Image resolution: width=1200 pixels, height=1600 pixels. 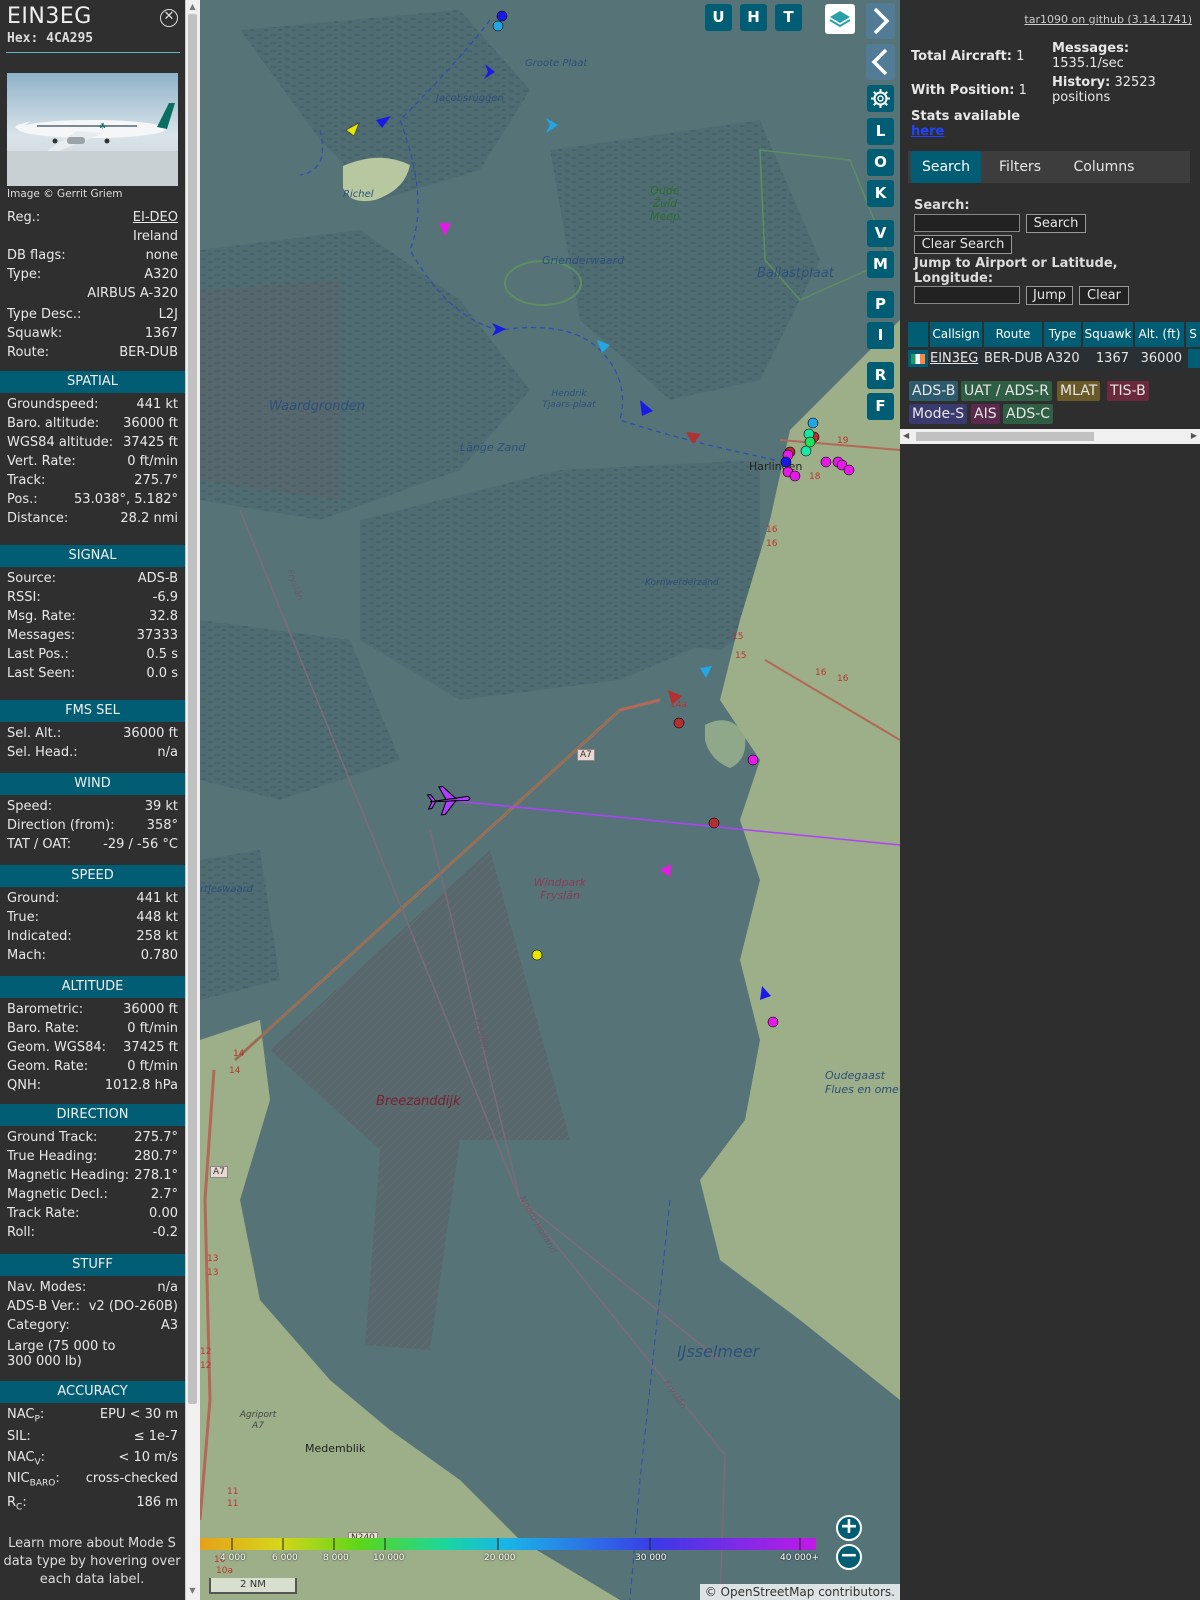 What do you see at coordinates (92, 711) in the screenshot?
I see `section-header-fms-sel: FMS SEL` at bounding box center [92, 711].